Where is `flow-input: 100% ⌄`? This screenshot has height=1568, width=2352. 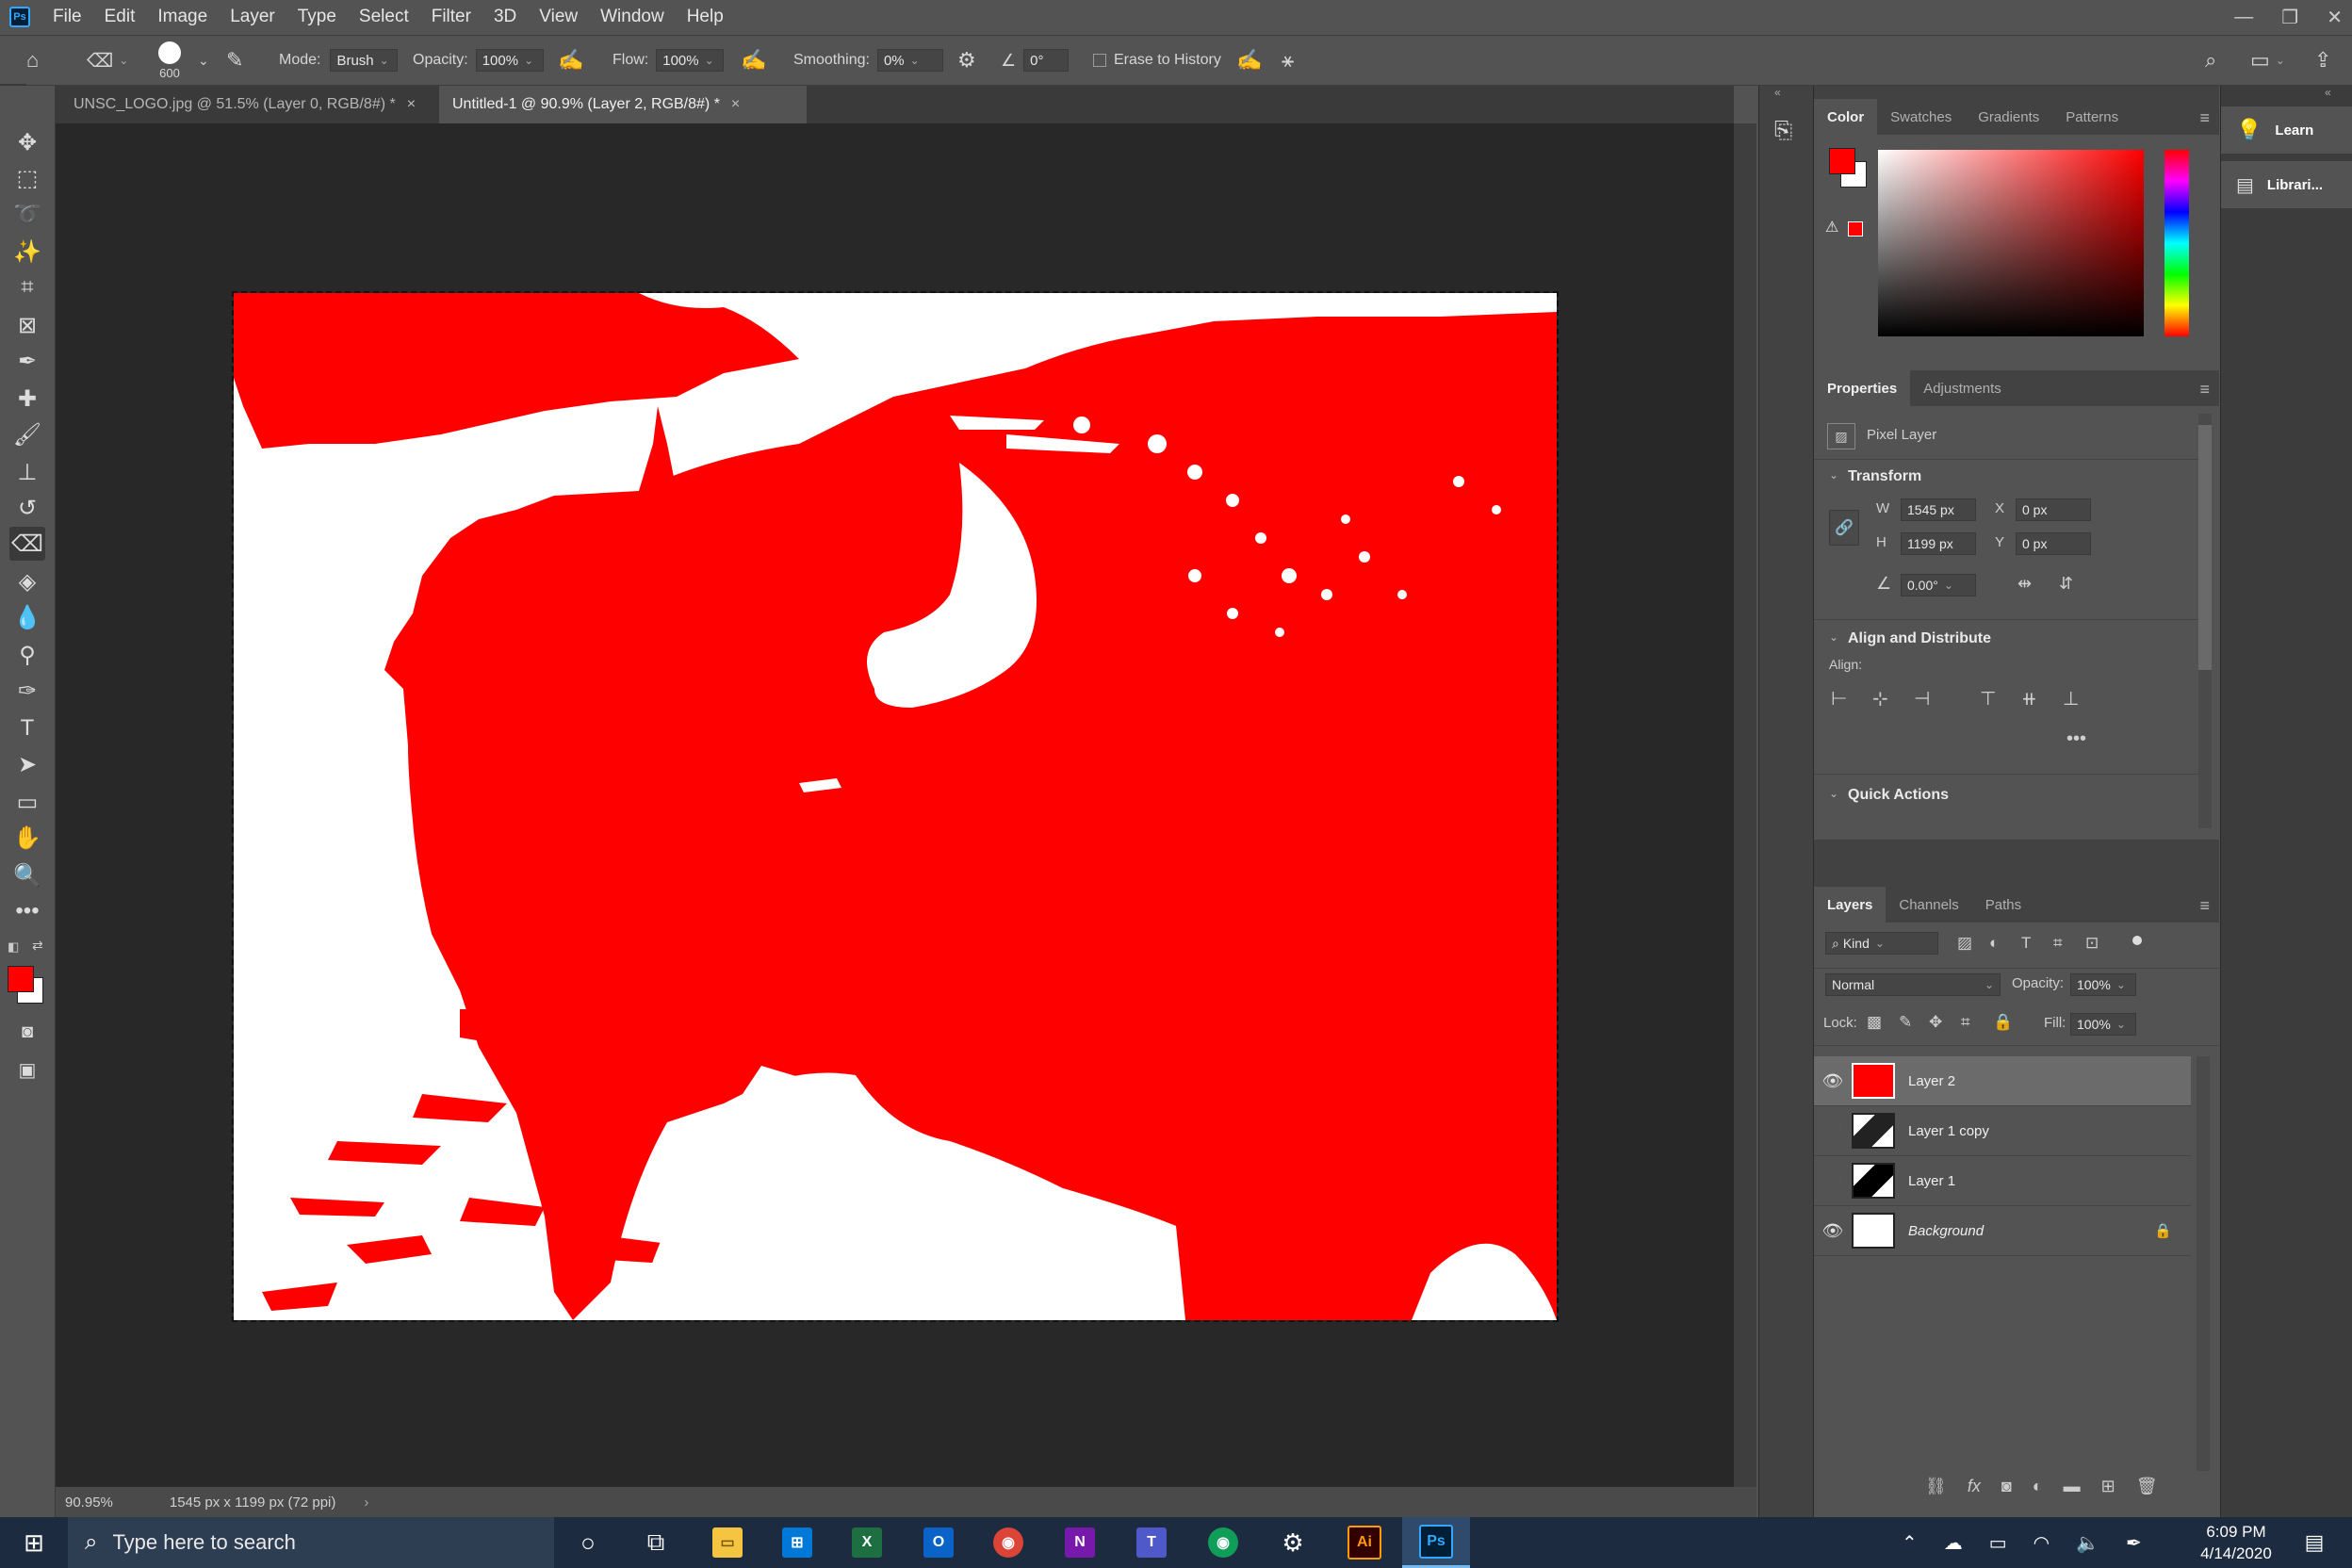
flow-input: 100% ⌄ is located at coordinates (690, 61).